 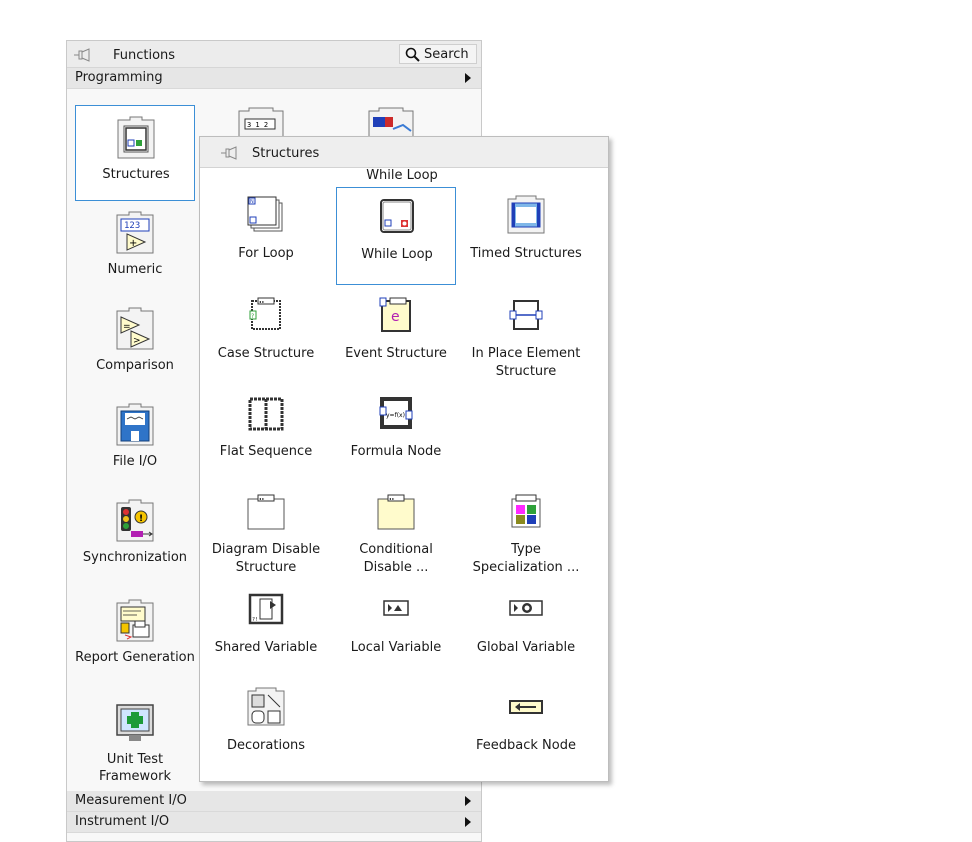 I want to click on structures-palette-title: Structures, so click(x=286, y=153).